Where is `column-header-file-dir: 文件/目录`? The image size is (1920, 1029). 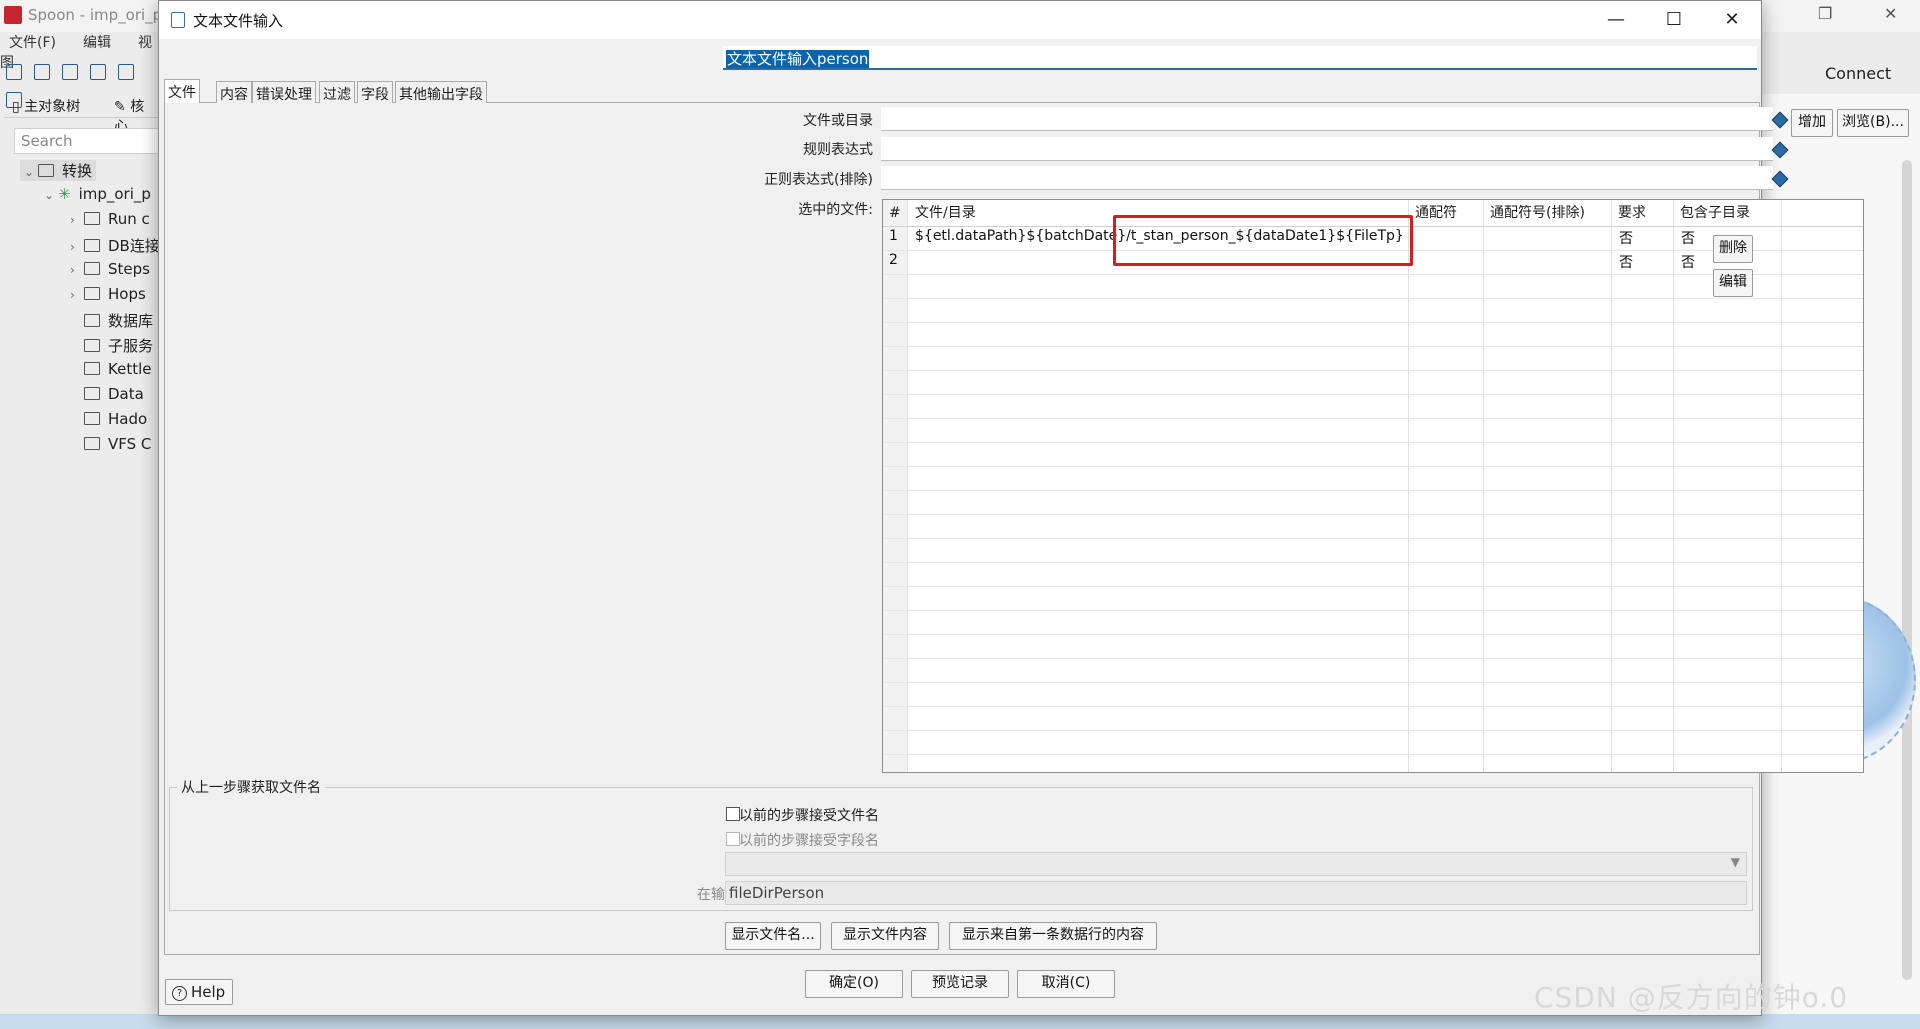 column-header-file-dir: 文件/目录 is located at coordinates (945, 213).